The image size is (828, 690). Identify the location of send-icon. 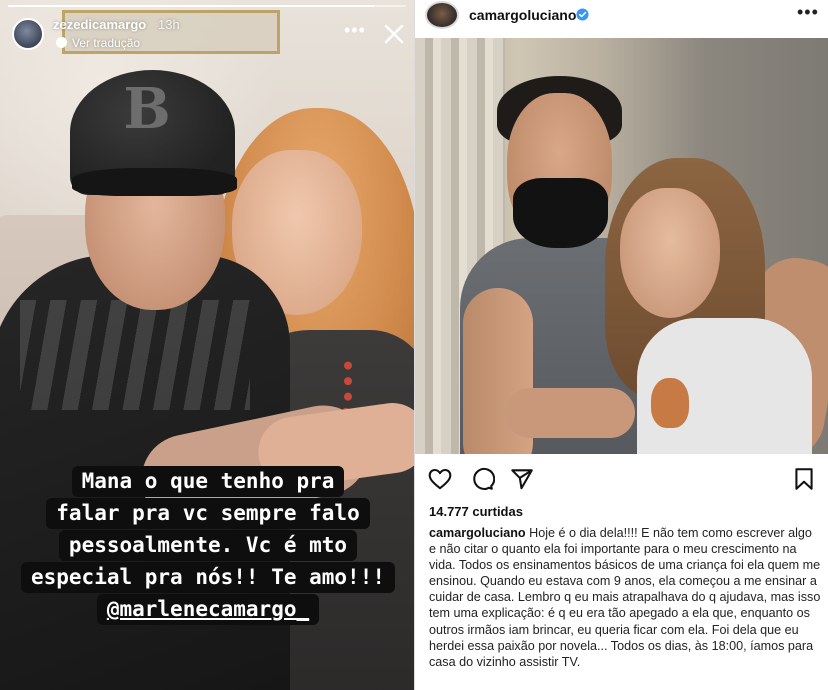
(522, 479).